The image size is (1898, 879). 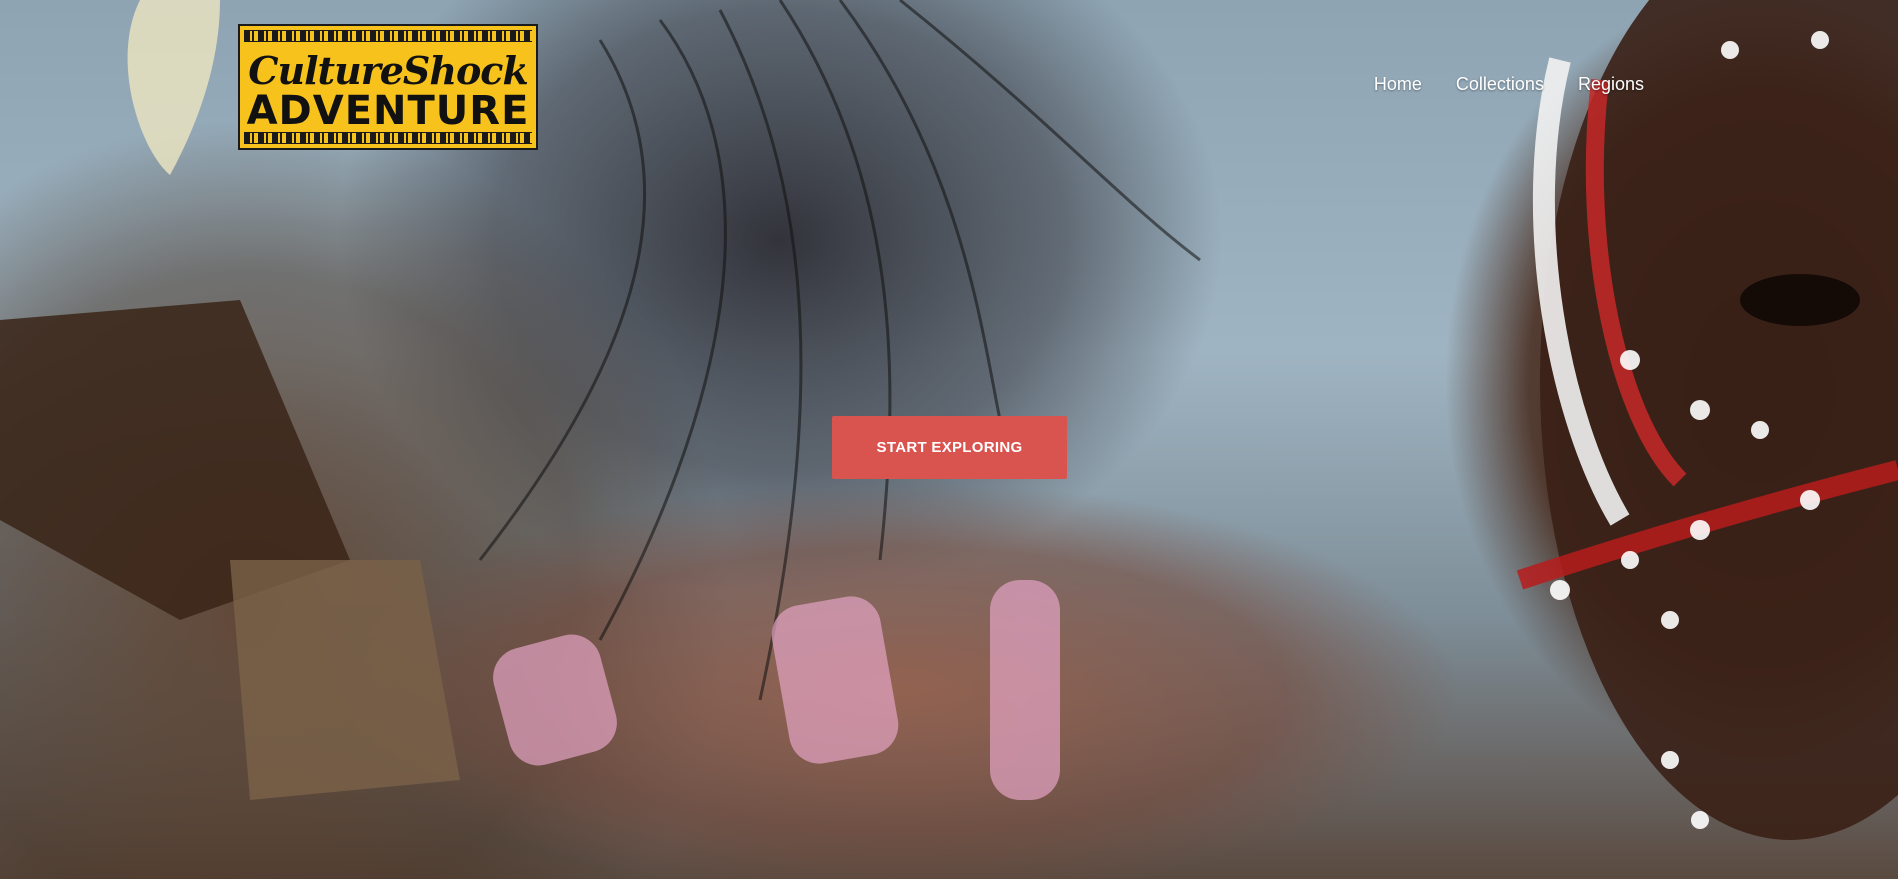 I want to click on logo-text-culture-shock: CultureShock, so click(x=388, y=70).